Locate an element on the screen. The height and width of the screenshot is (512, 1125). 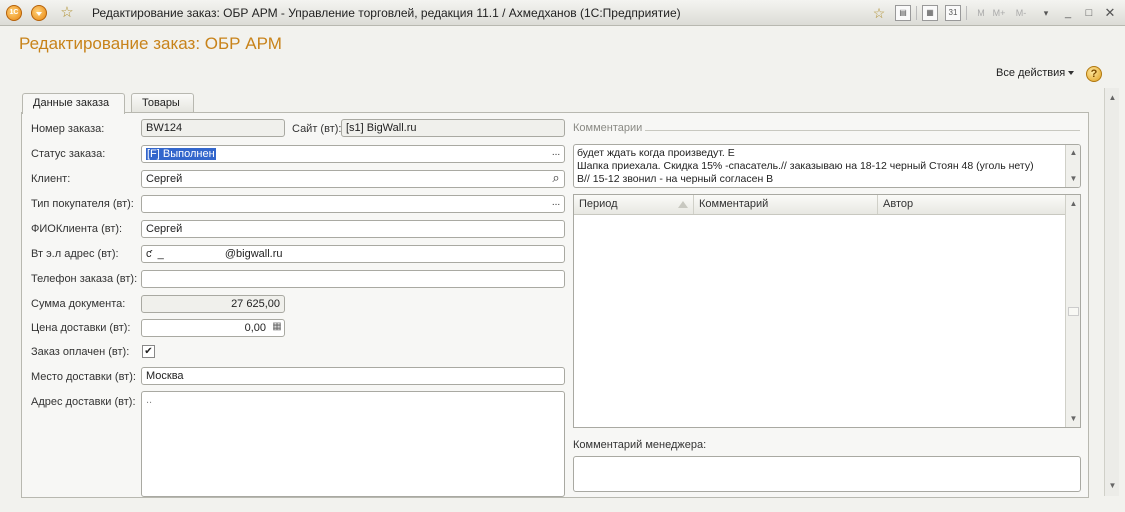
email-field: ƈ _ @bigwall.ru is located at coordinates (353, 254).